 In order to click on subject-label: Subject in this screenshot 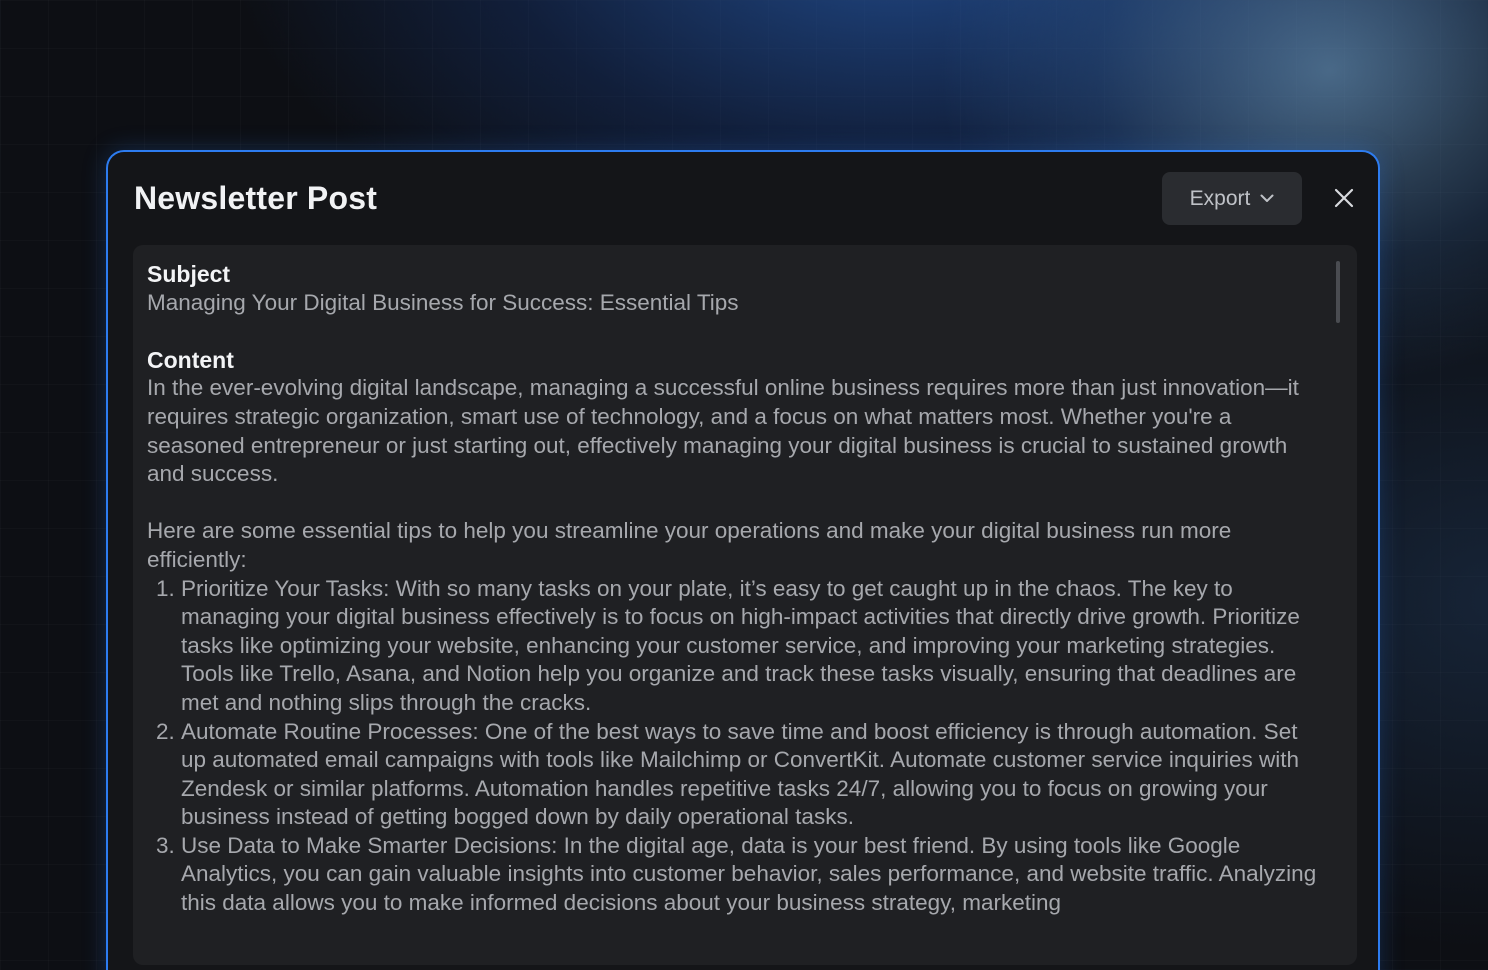, I will do `click(189, 274)`.